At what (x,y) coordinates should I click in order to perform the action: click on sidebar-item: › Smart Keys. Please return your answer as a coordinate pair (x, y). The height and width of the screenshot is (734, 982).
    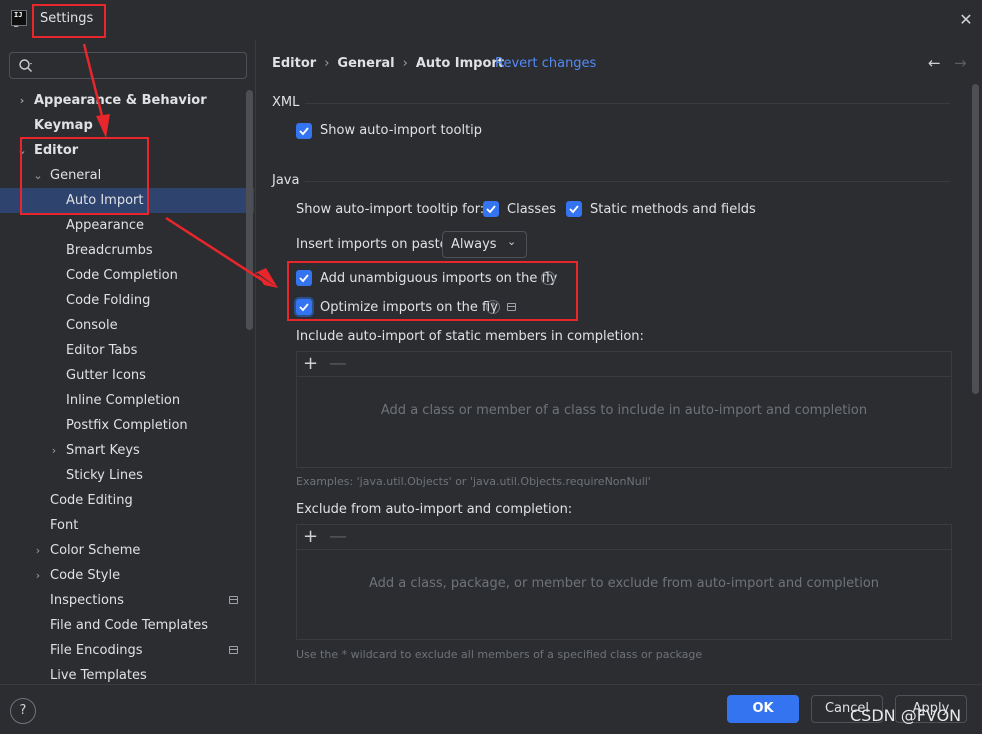
    Looking at the image, I should click on (127, 450).